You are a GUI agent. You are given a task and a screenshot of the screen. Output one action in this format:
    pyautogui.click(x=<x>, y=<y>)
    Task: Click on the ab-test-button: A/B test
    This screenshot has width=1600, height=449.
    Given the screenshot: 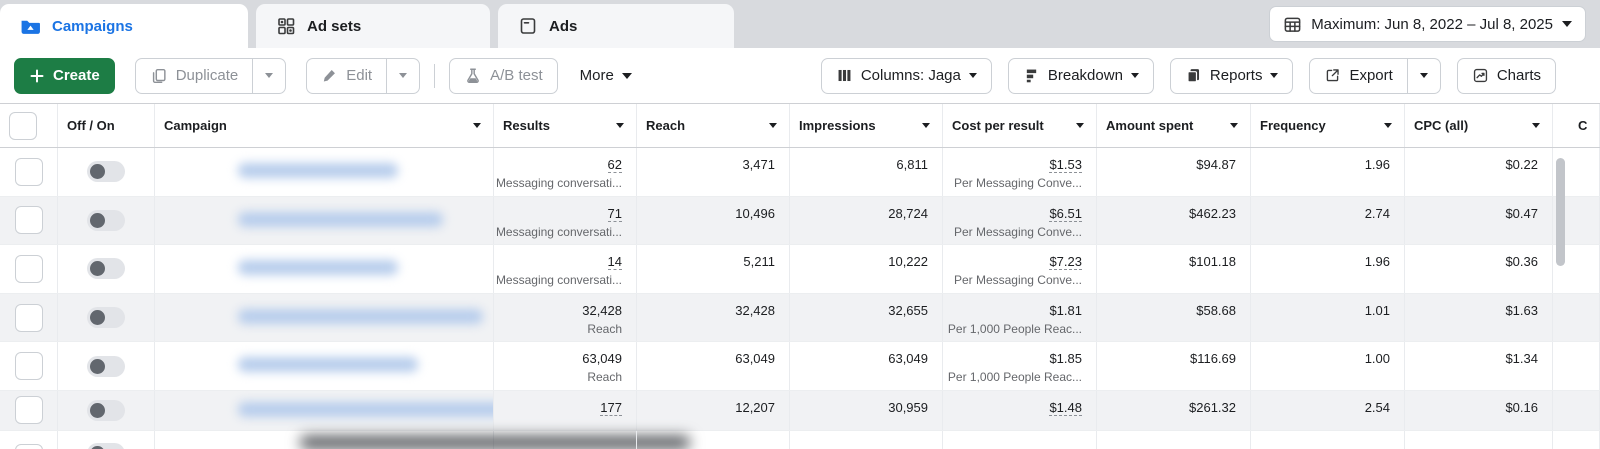 What is the action you would take?
    pyautogui.click(x=503, y=75)
    